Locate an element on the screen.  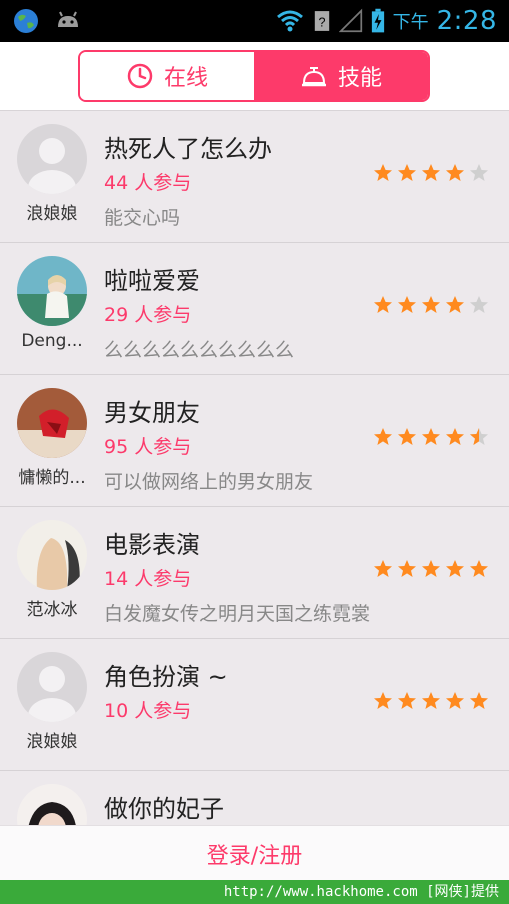
item-title: 男女朋友 is located at coordinates (152, 413).